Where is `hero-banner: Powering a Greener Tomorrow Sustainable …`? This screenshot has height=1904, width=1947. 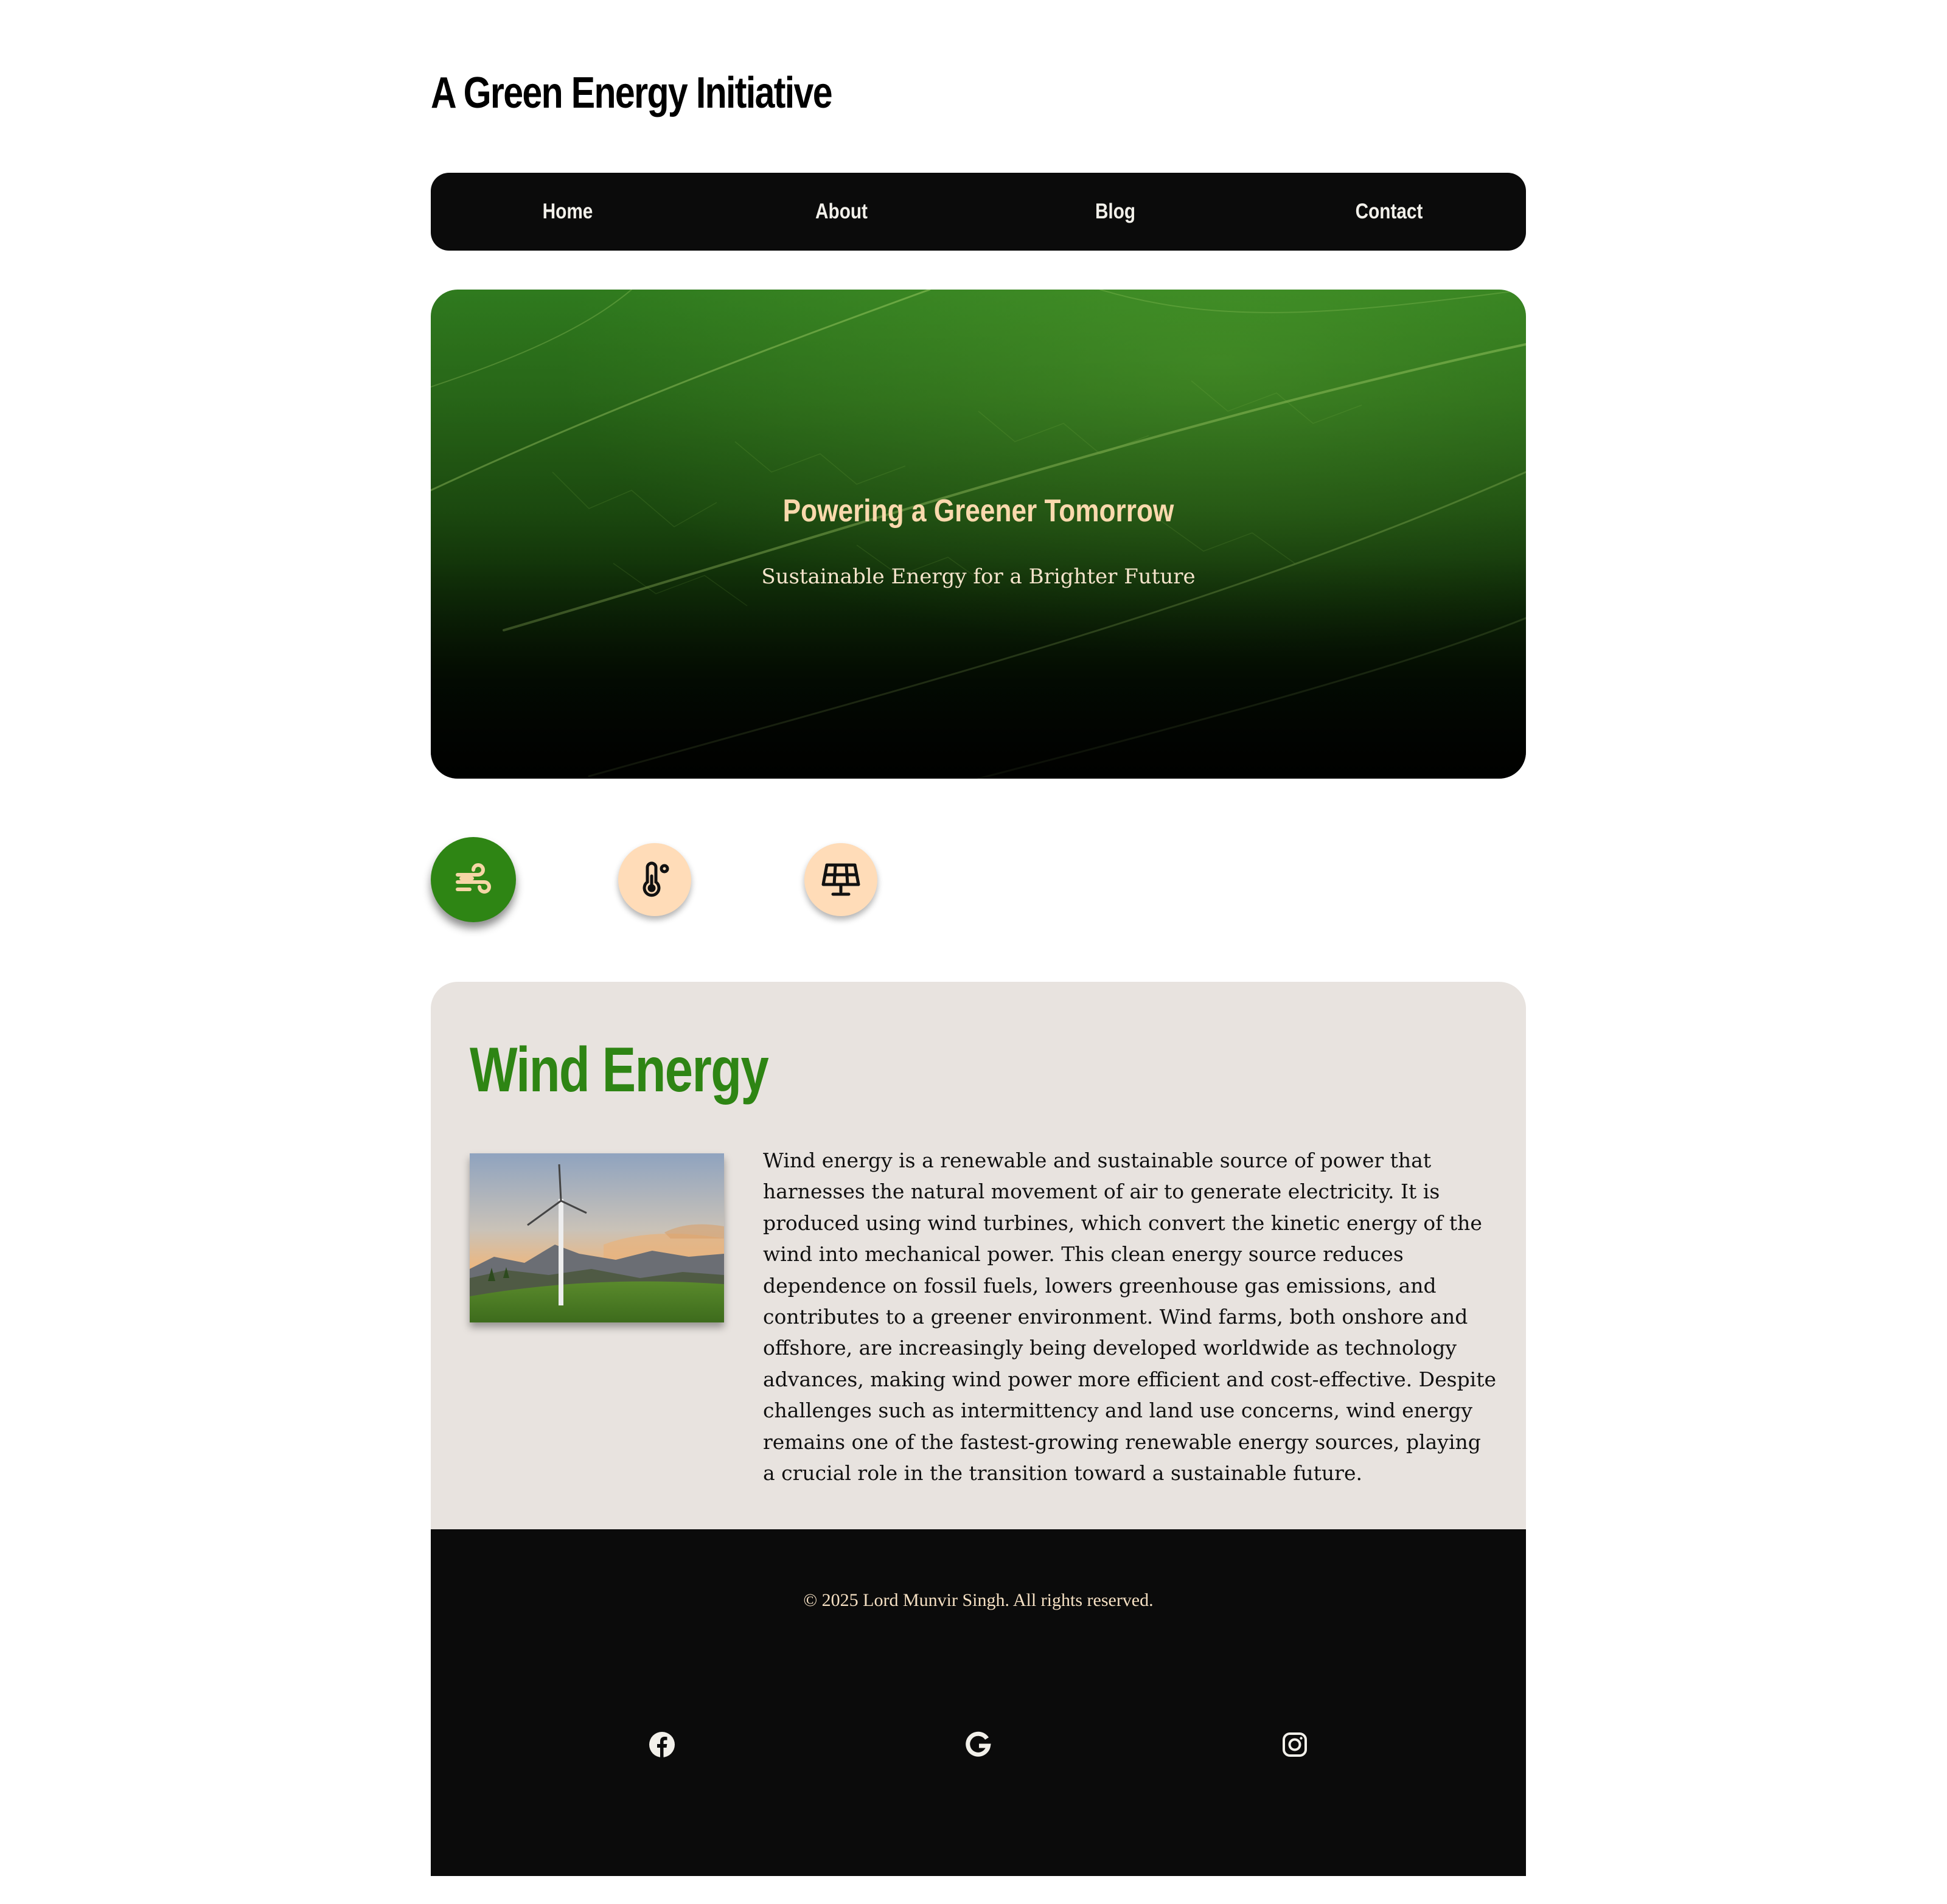 hero-banner: Powering a Greener Tomorrow Sustainable … is located at coordinates (978, 534).